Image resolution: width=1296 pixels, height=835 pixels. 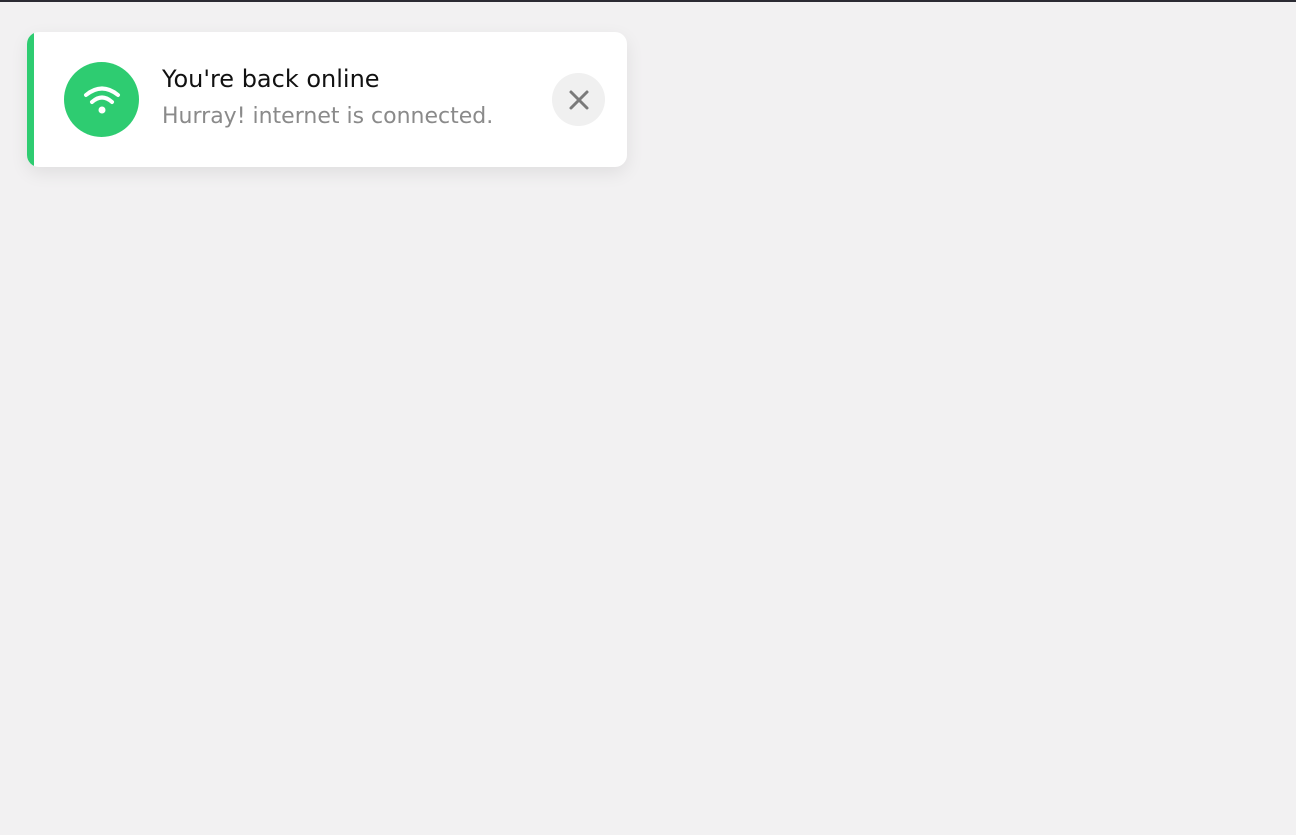 I want to click on close-button, so click(x=578, y=99).